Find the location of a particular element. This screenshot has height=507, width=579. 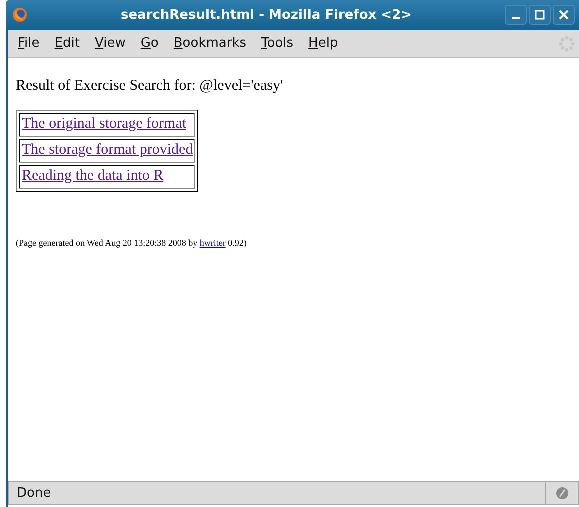

menu-item: Bookmarks is located at coordinates (214, 43).